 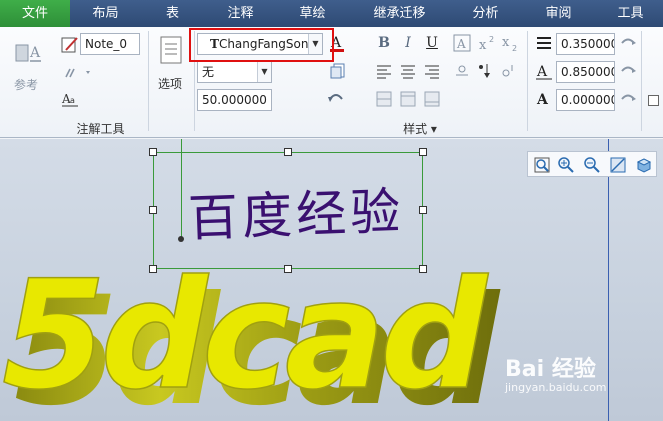 What do you see at coordinates (100, 129) in the screenshot?
I see `annotation-tools-label: 注解工具` at bounding box center [100, 129].